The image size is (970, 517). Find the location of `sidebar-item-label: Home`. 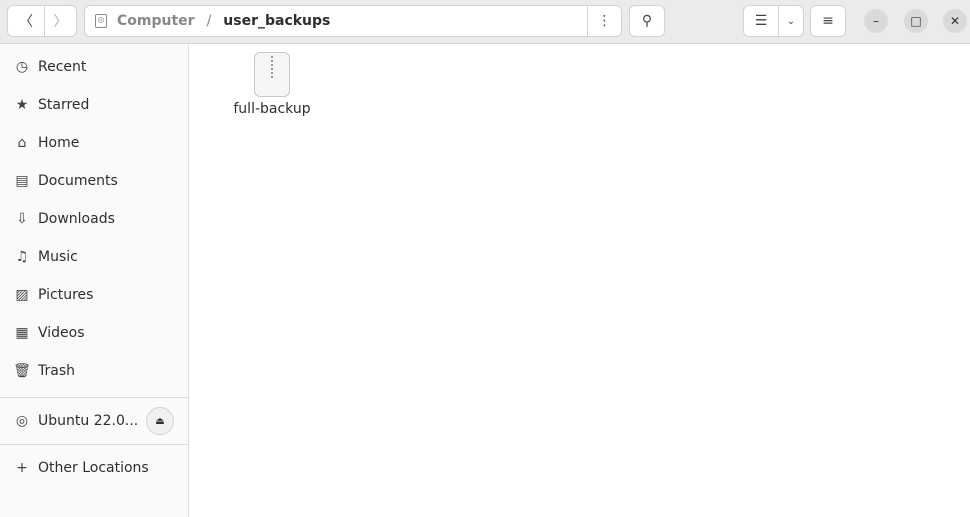

sidebar-item-label: Home is located at coordinates (59, 143).